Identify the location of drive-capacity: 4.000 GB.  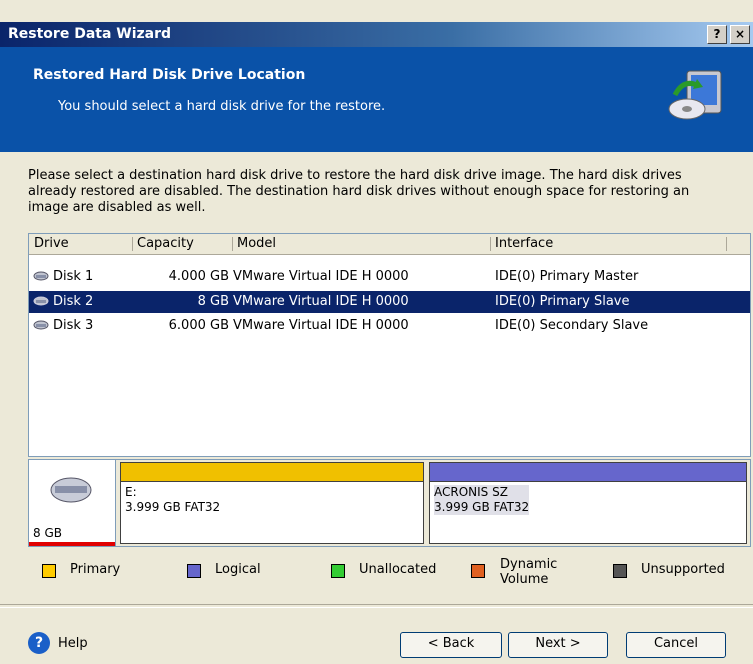
(198, 276).